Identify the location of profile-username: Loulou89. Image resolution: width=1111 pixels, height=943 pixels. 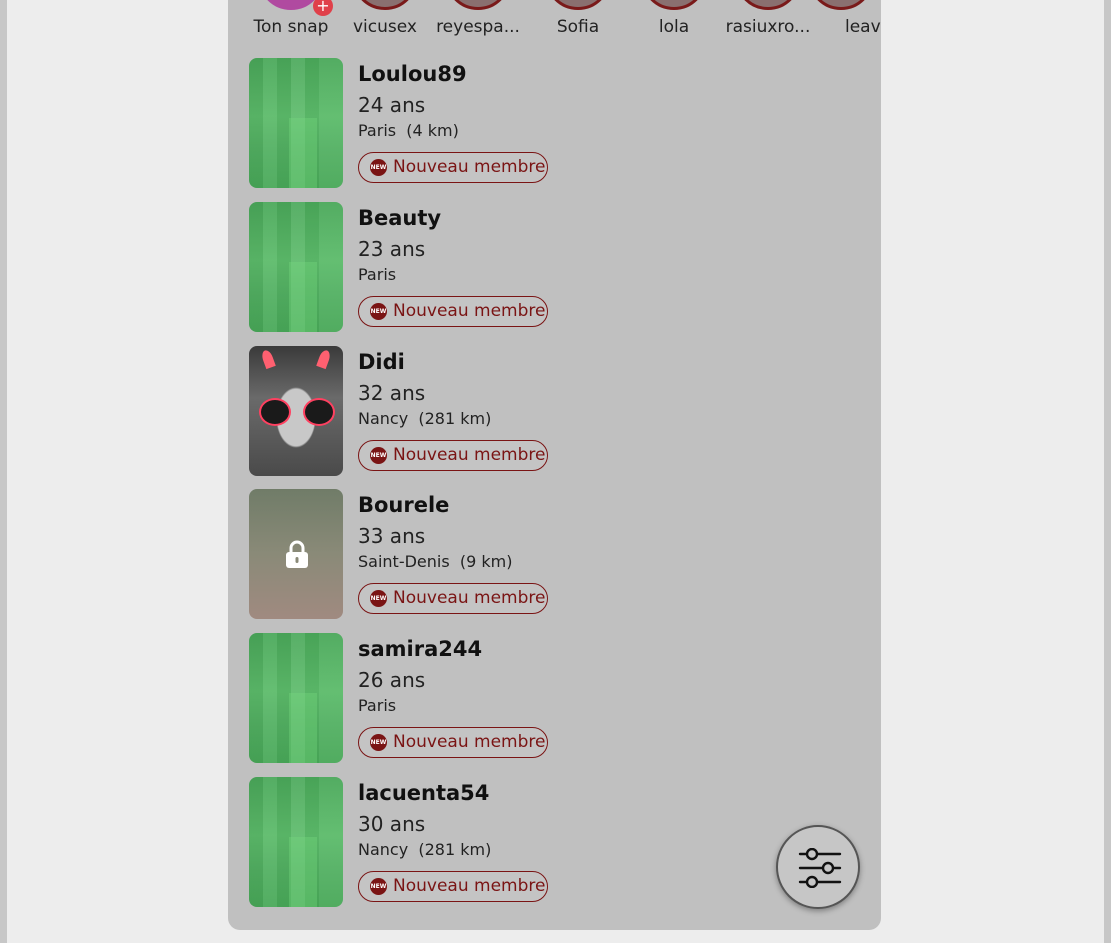
(412, 74).